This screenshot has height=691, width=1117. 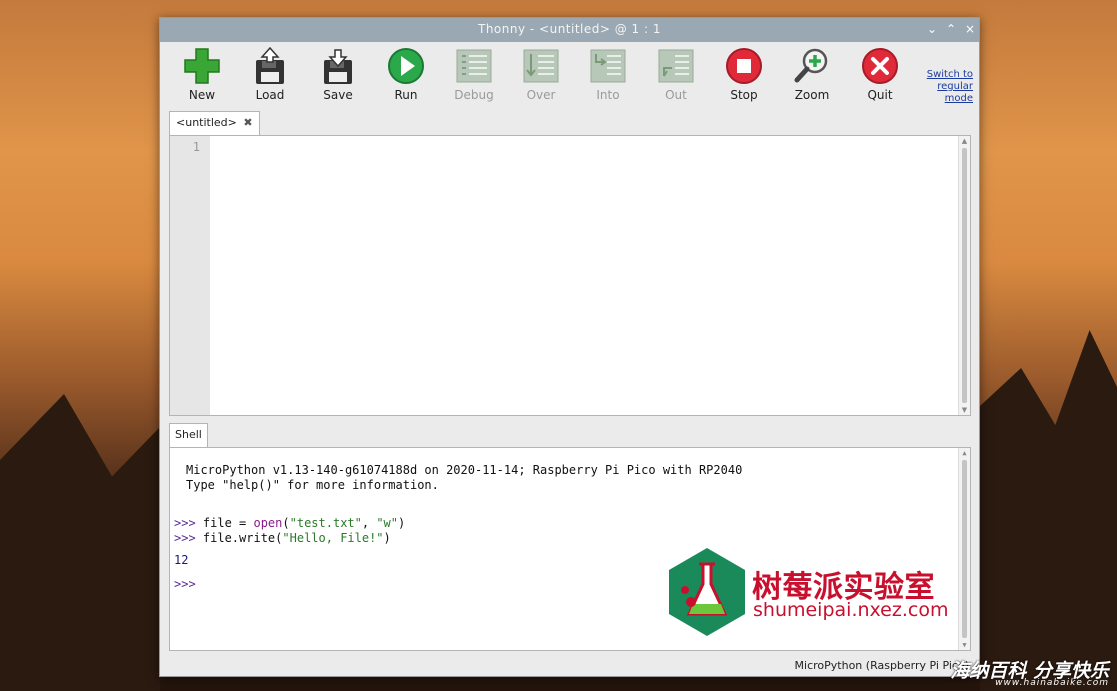 I want to click on out-label: Out, so click(x=676, y=95).